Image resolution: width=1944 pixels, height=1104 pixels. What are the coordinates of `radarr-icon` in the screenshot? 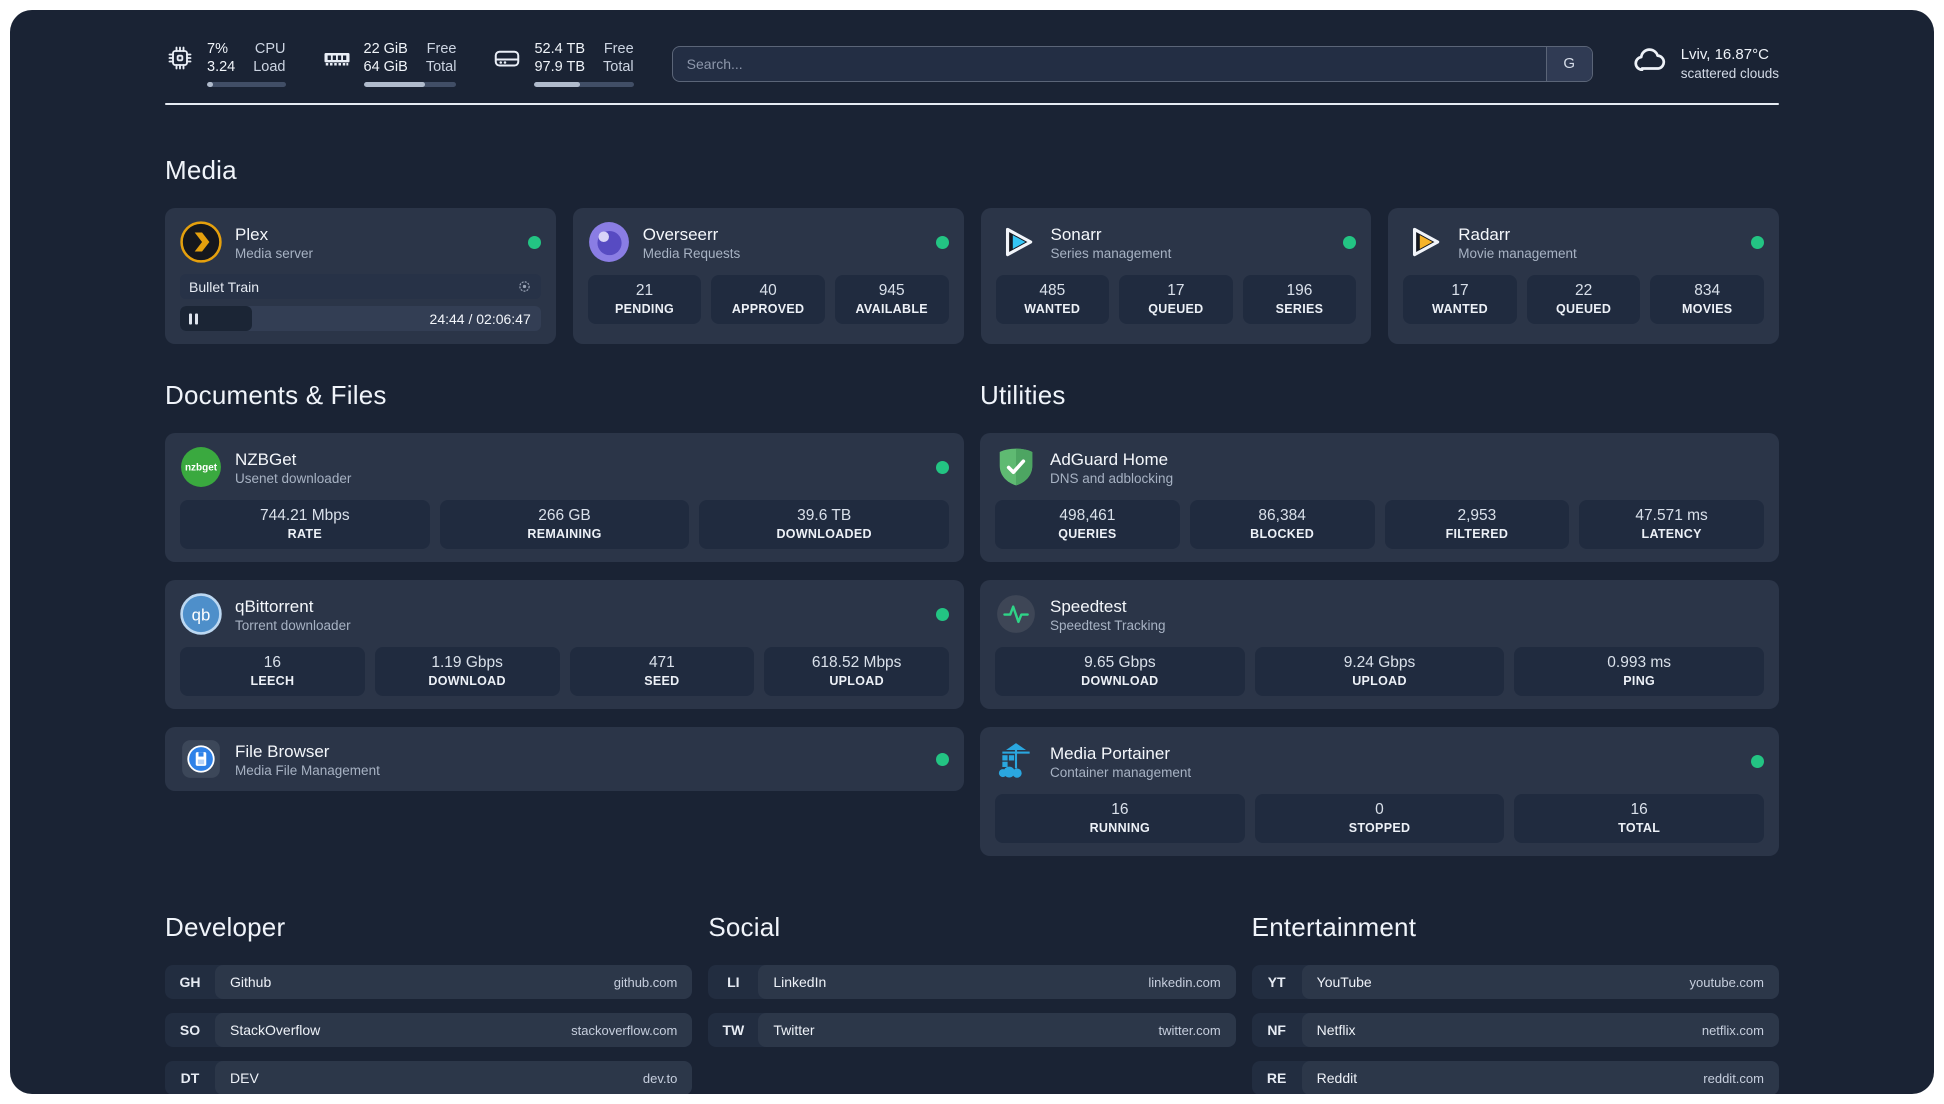 It's located at (1424, 242).